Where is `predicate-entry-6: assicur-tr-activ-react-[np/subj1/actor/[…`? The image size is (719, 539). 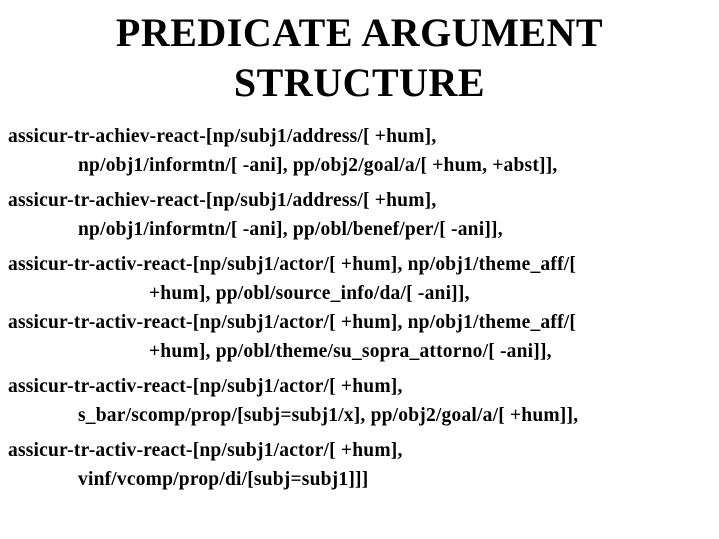
predicate-entry-6: assicur-tr-activ-react-[np/subj1/actor/[… is located at coordinates (360, 465).